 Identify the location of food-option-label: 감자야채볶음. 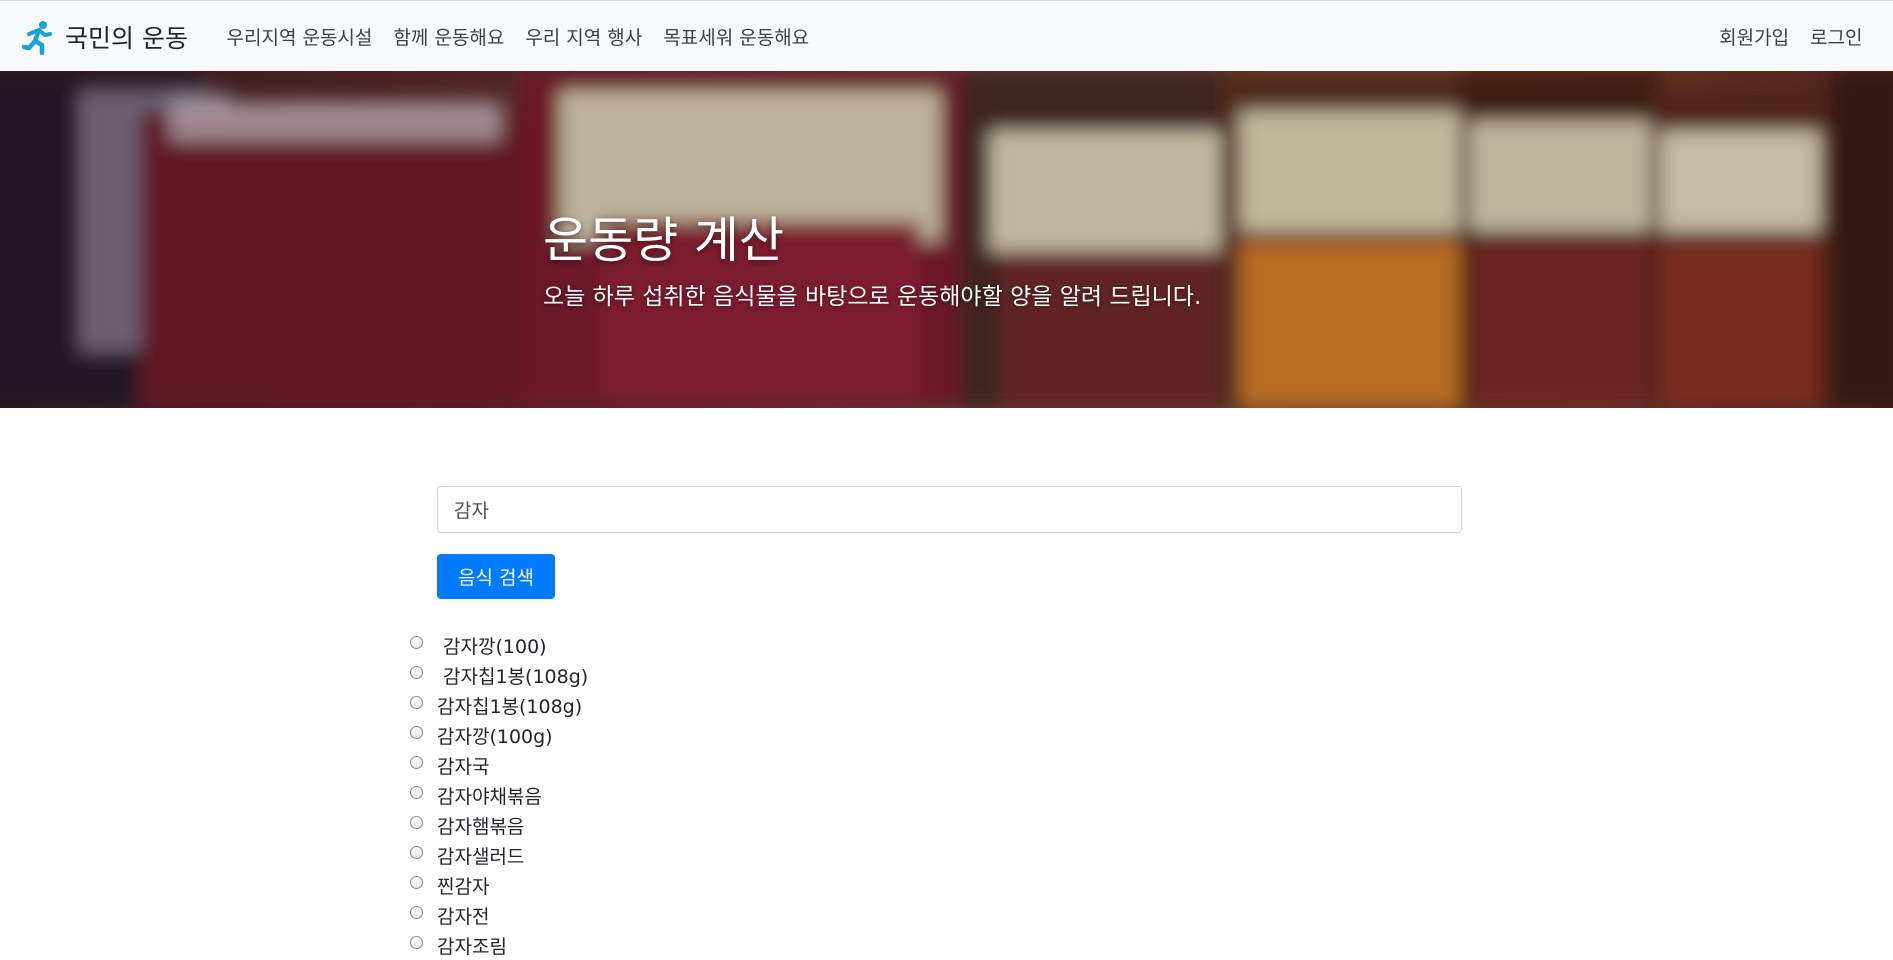
(489, 796).